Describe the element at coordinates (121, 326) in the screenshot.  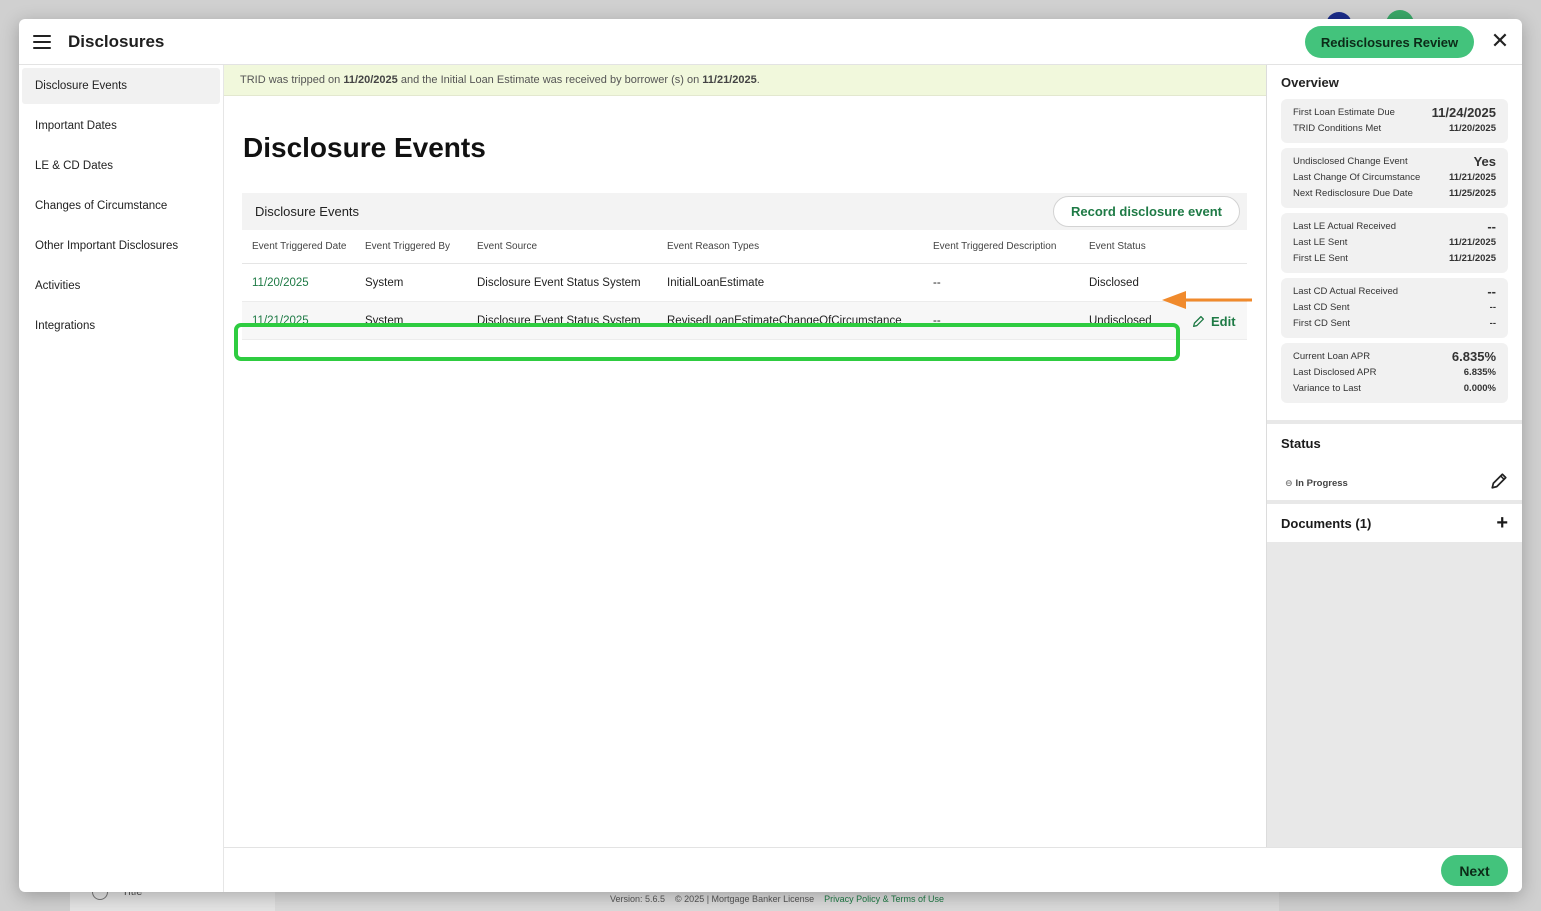
I see `nav-item-integrations: Integrations` at that location.